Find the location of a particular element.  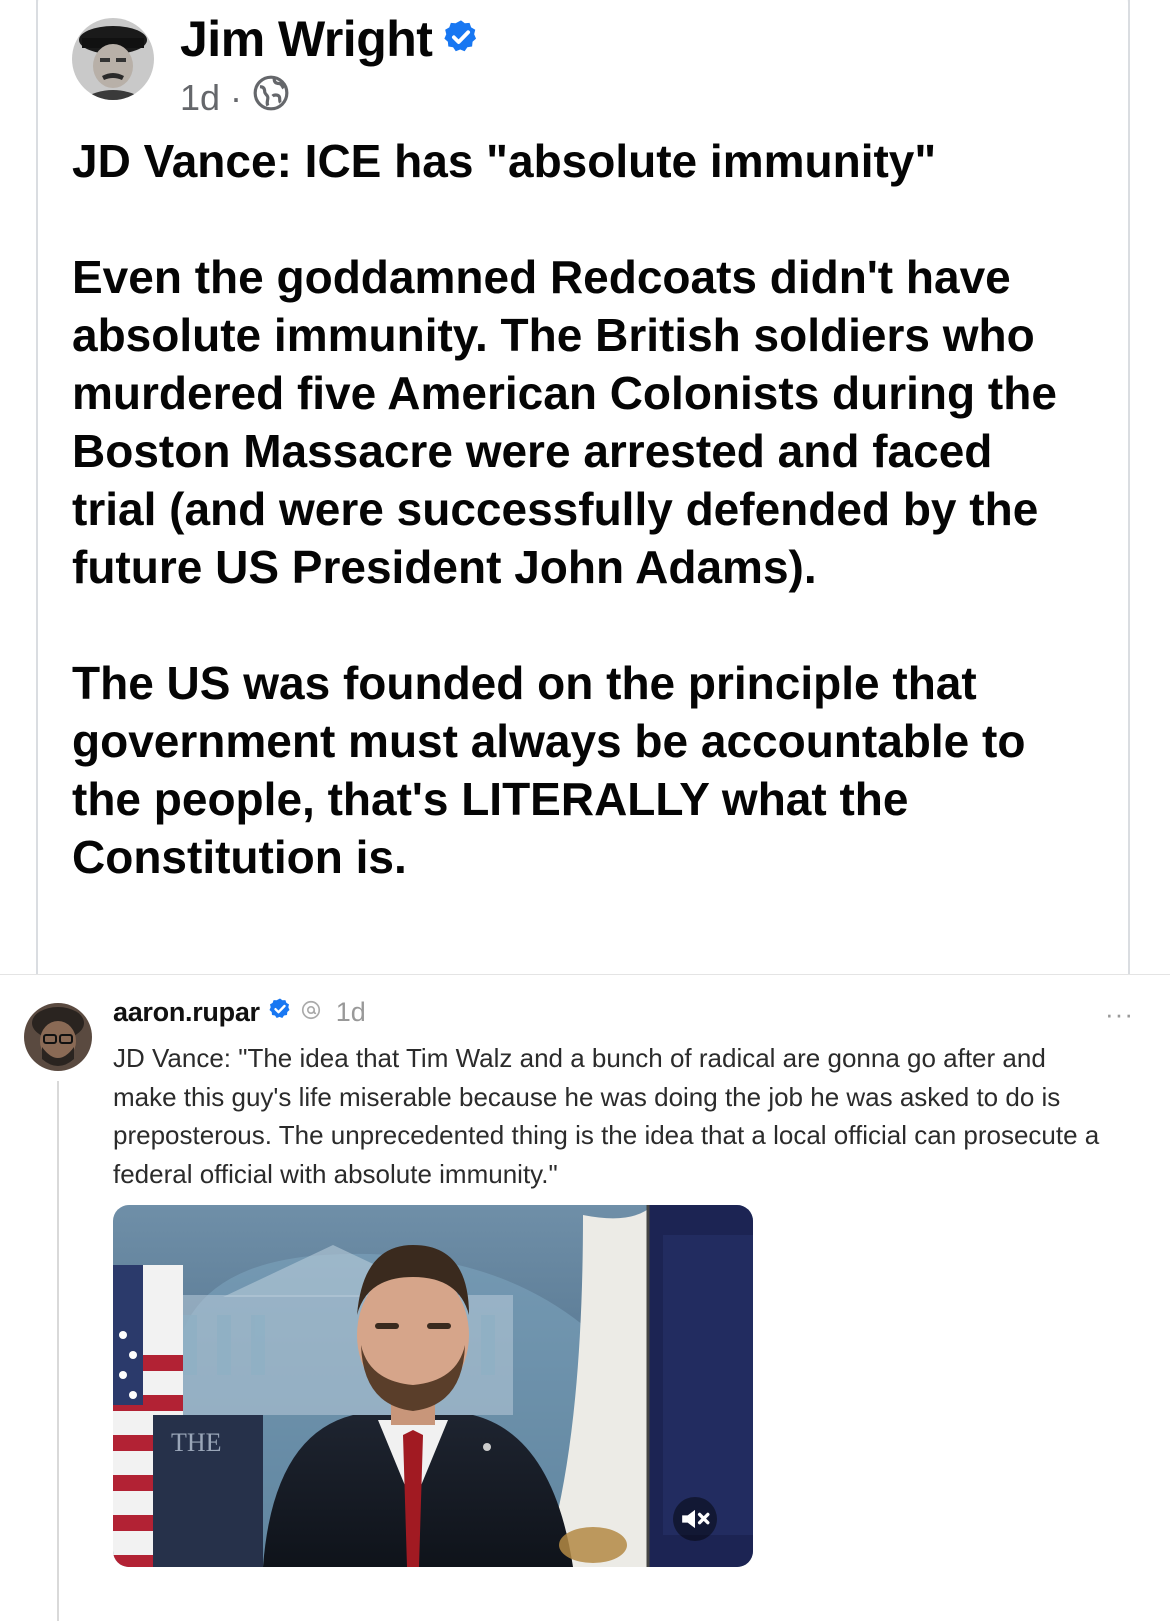

more-options-icon: ··· is located at coordinates (1119, 1014).